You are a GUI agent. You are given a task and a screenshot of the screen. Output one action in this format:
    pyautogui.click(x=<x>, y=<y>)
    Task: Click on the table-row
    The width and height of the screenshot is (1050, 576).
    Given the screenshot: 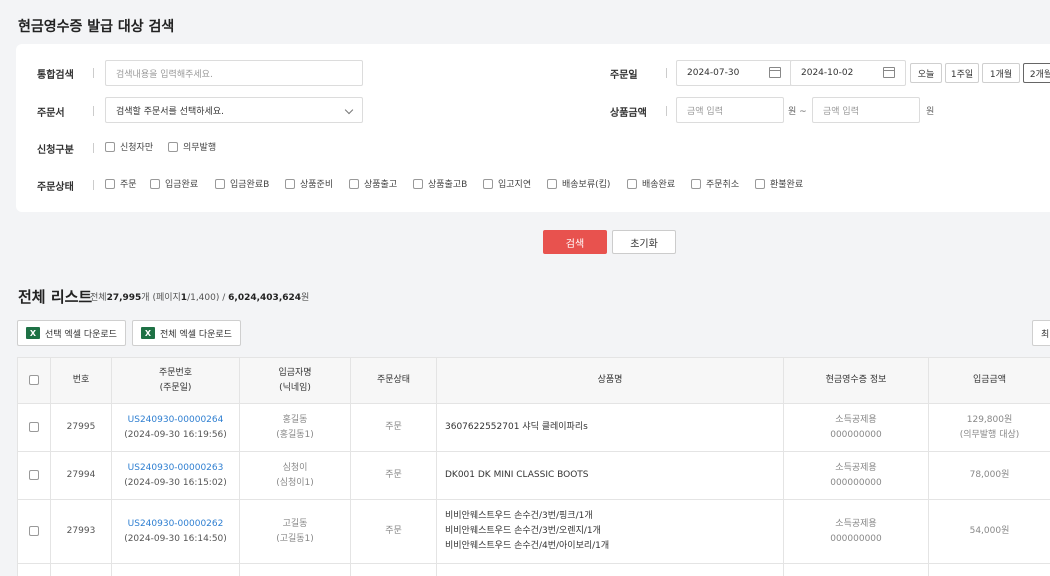 What is the action you would take?
    pyautogui.click(x=533, y=569)
    